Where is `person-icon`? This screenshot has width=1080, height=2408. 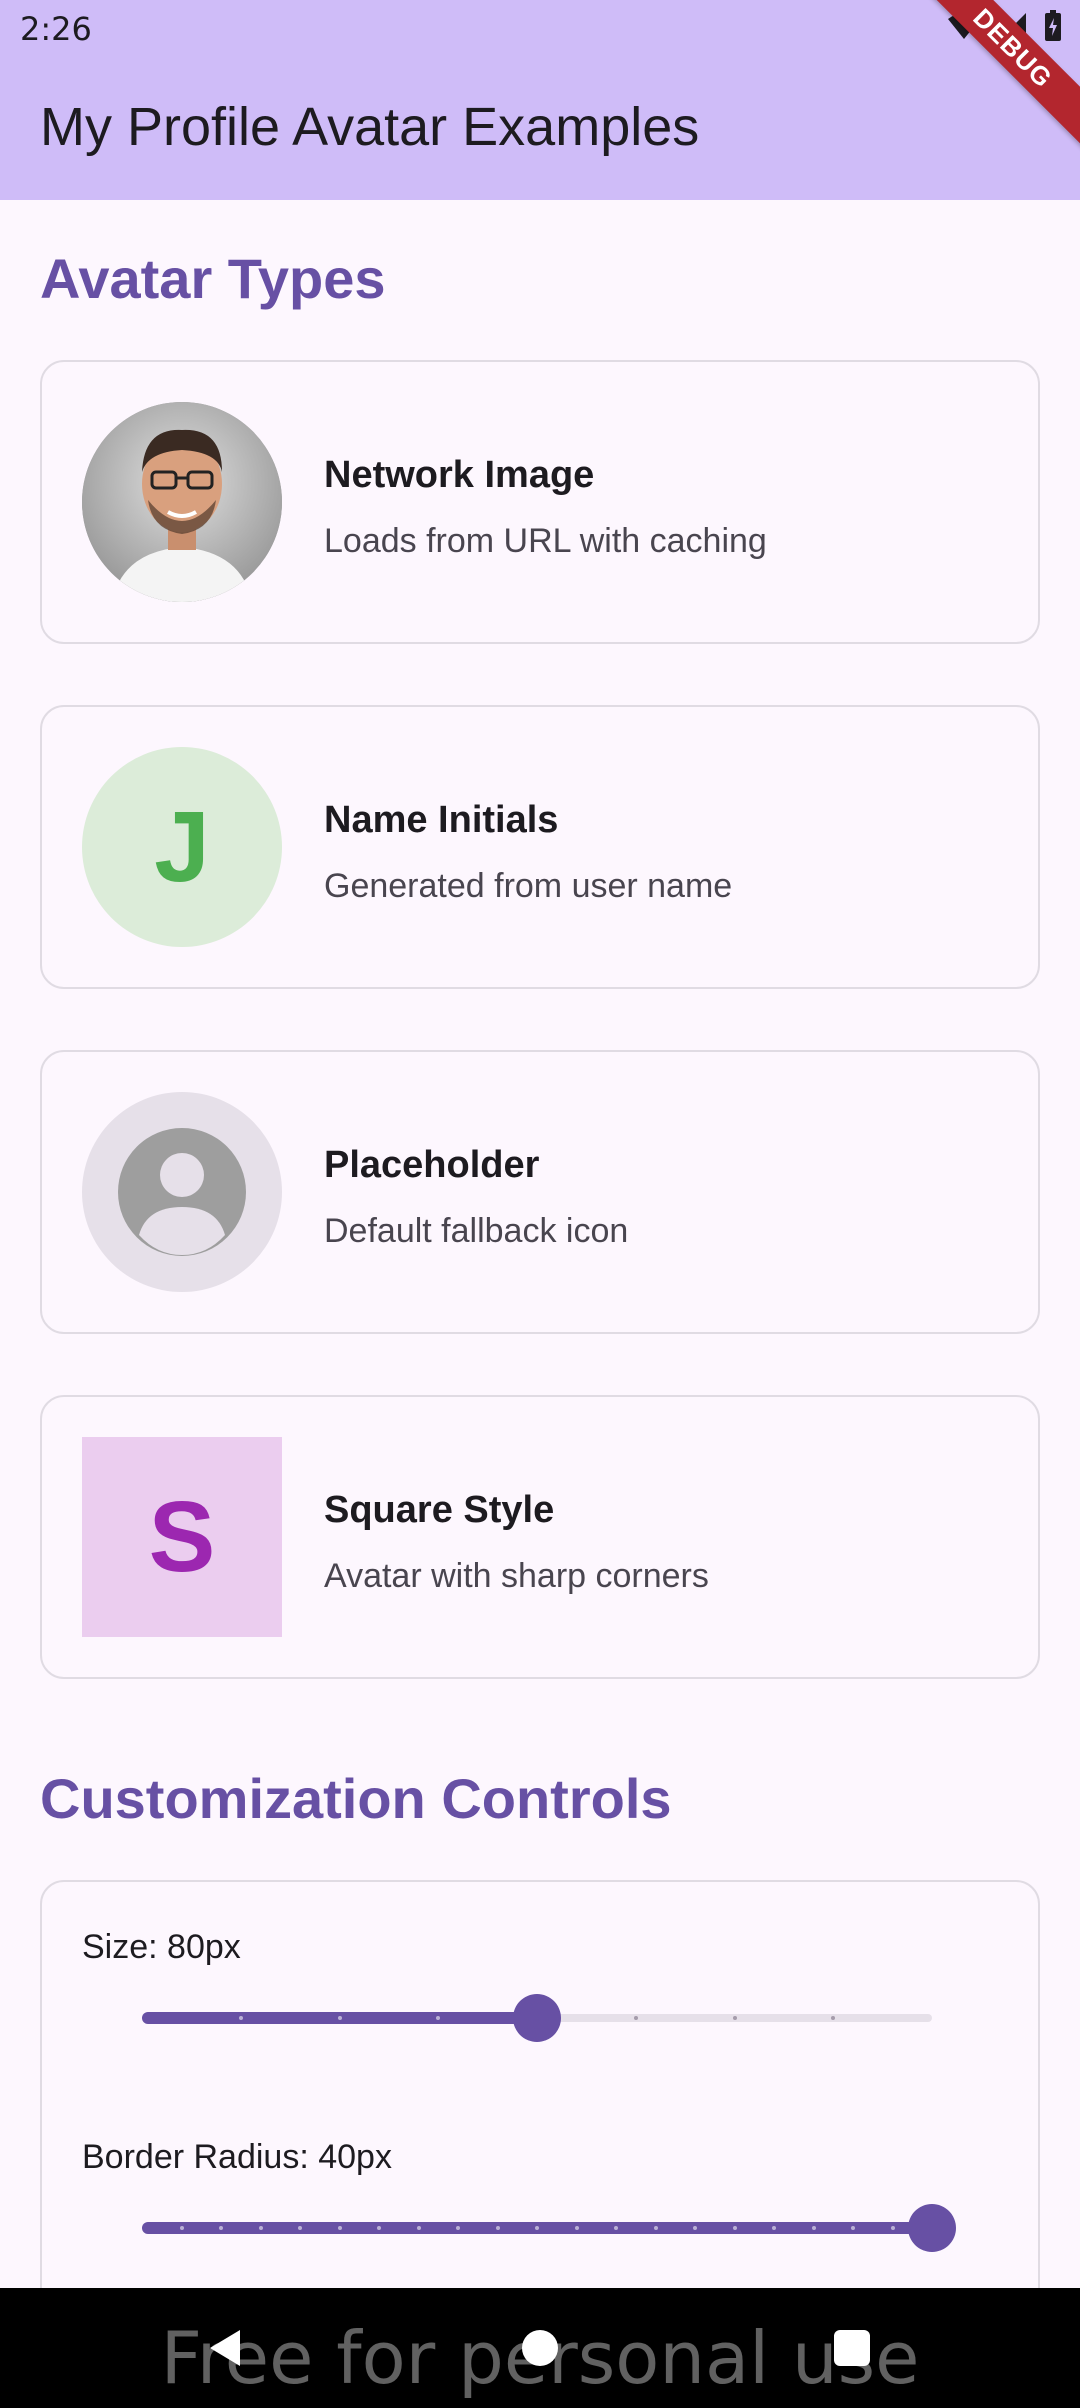
person-icon is located at coordinates (182, 1192).